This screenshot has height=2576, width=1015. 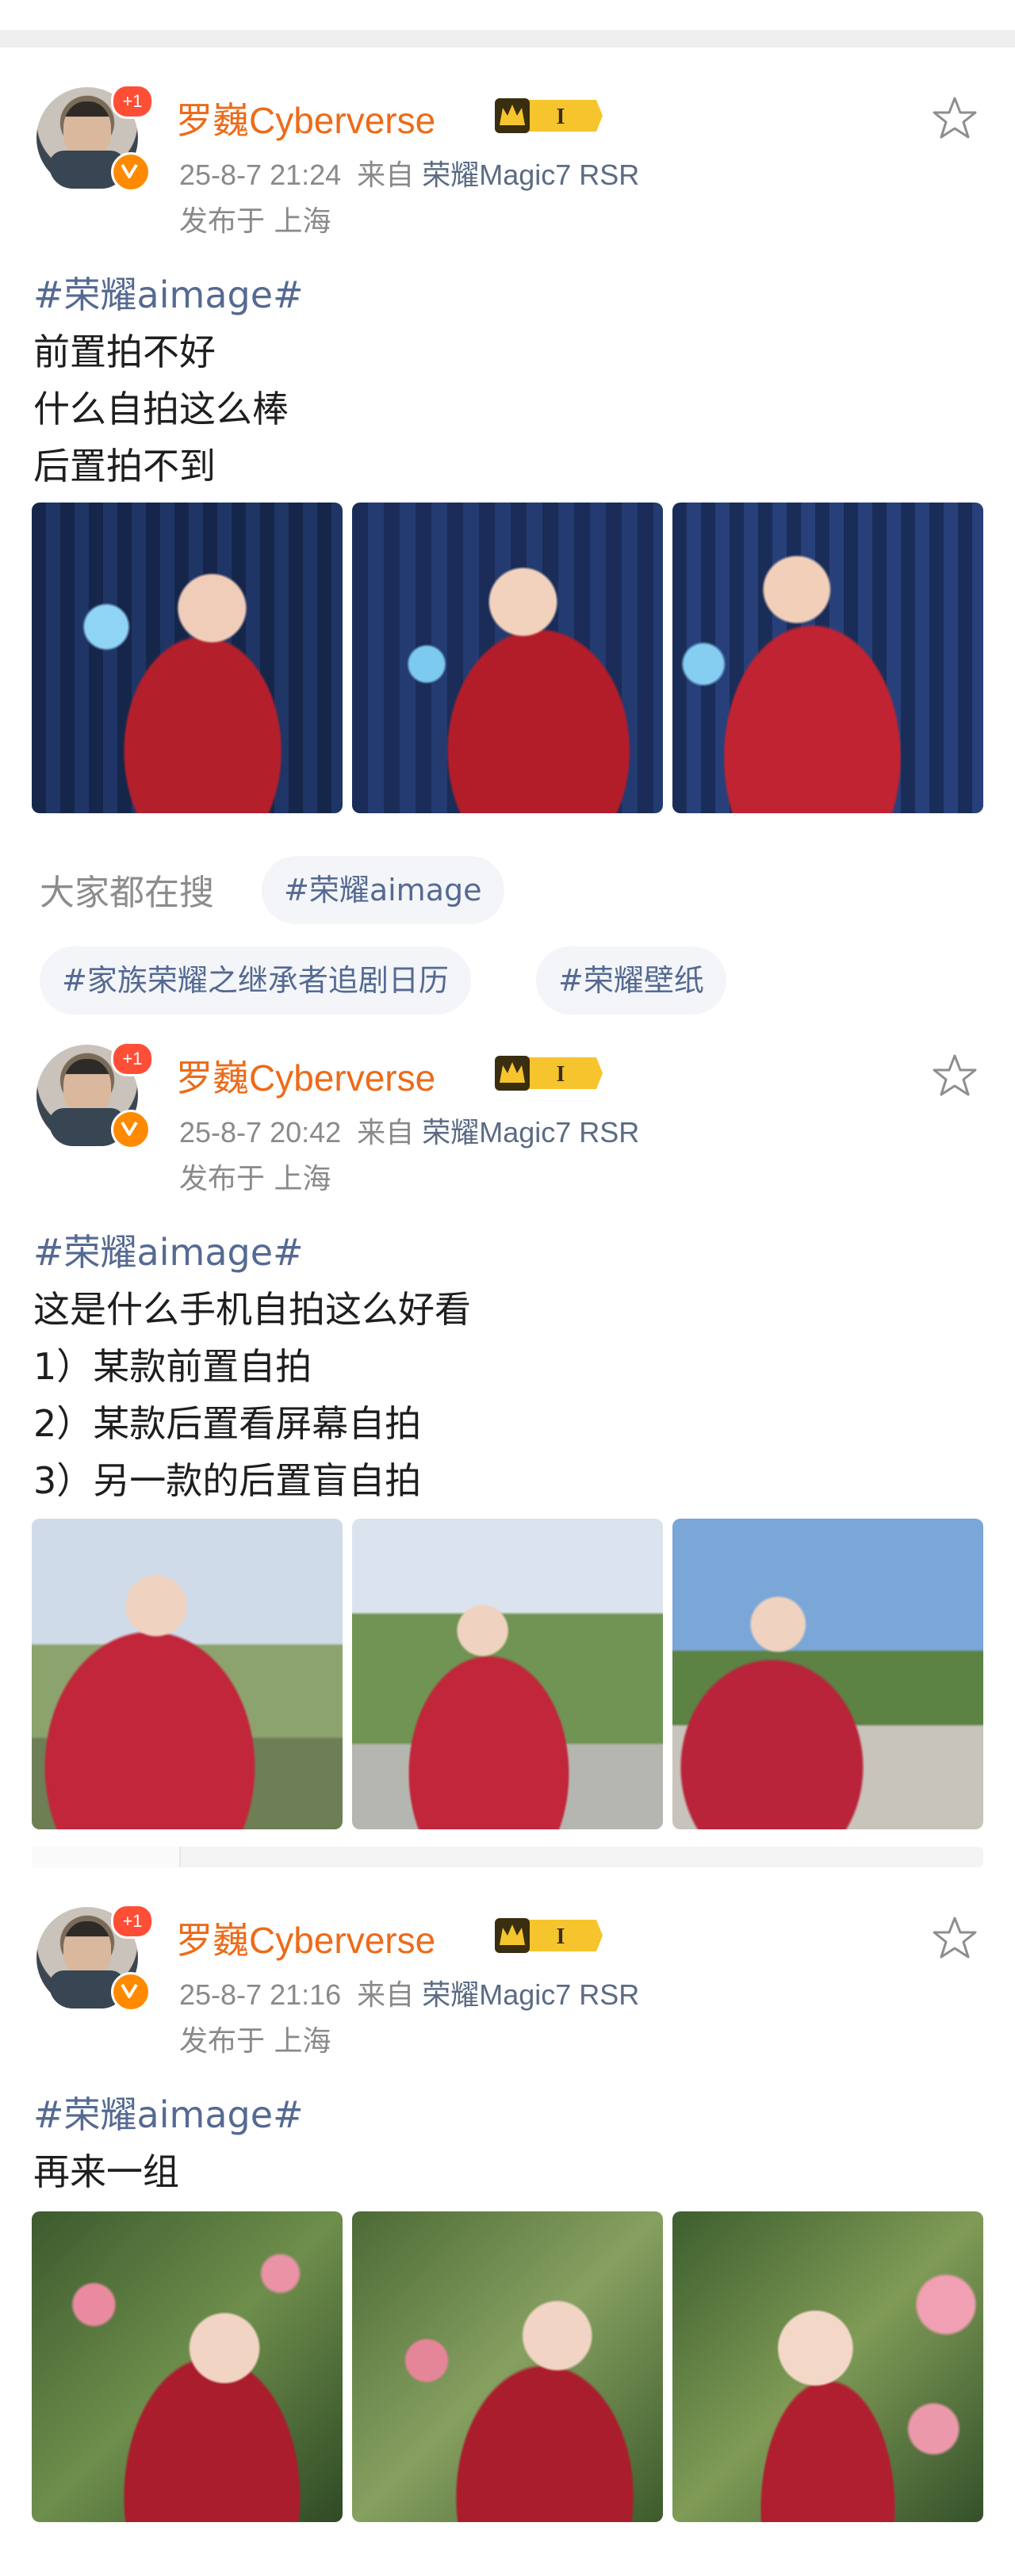 What do you see at coordinates (631, 981) in the screenshot?
I see `search-chip: #荣耀壁纸` at bounding box center [631, 981].